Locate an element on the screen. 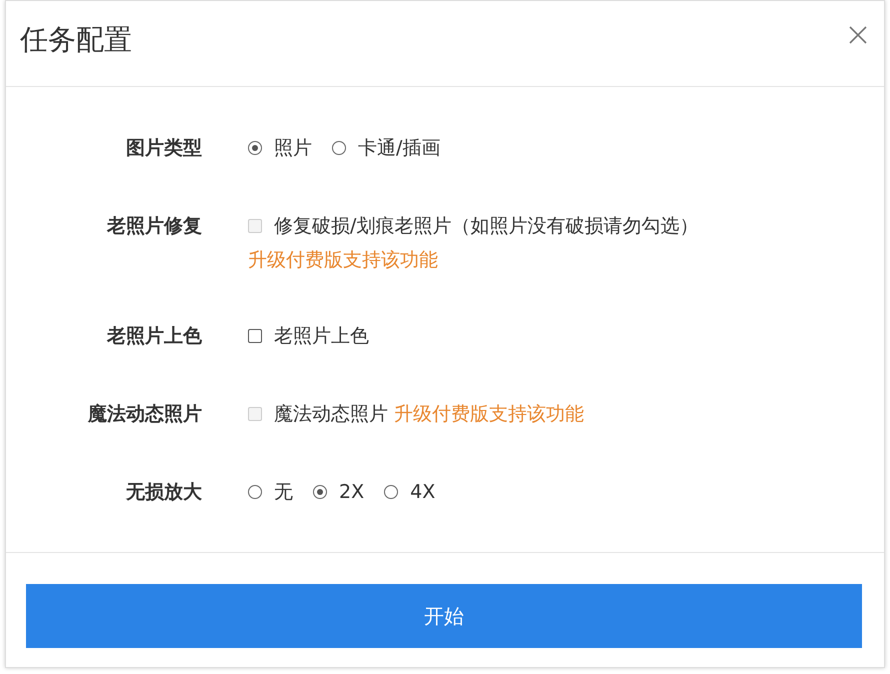  radio-option: 2X is located at coordinates (338, 492).